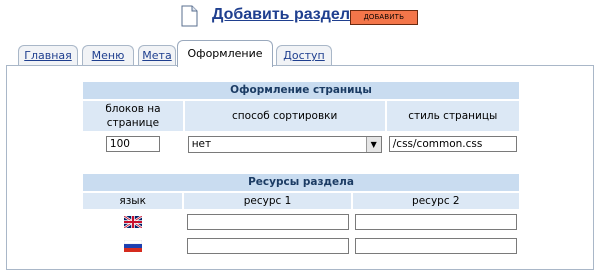 This screenshot has height=274, width=600. Describe the element at coordinates (201, 143) in the screenshot. I see `sort-method-value: нет` at that location.